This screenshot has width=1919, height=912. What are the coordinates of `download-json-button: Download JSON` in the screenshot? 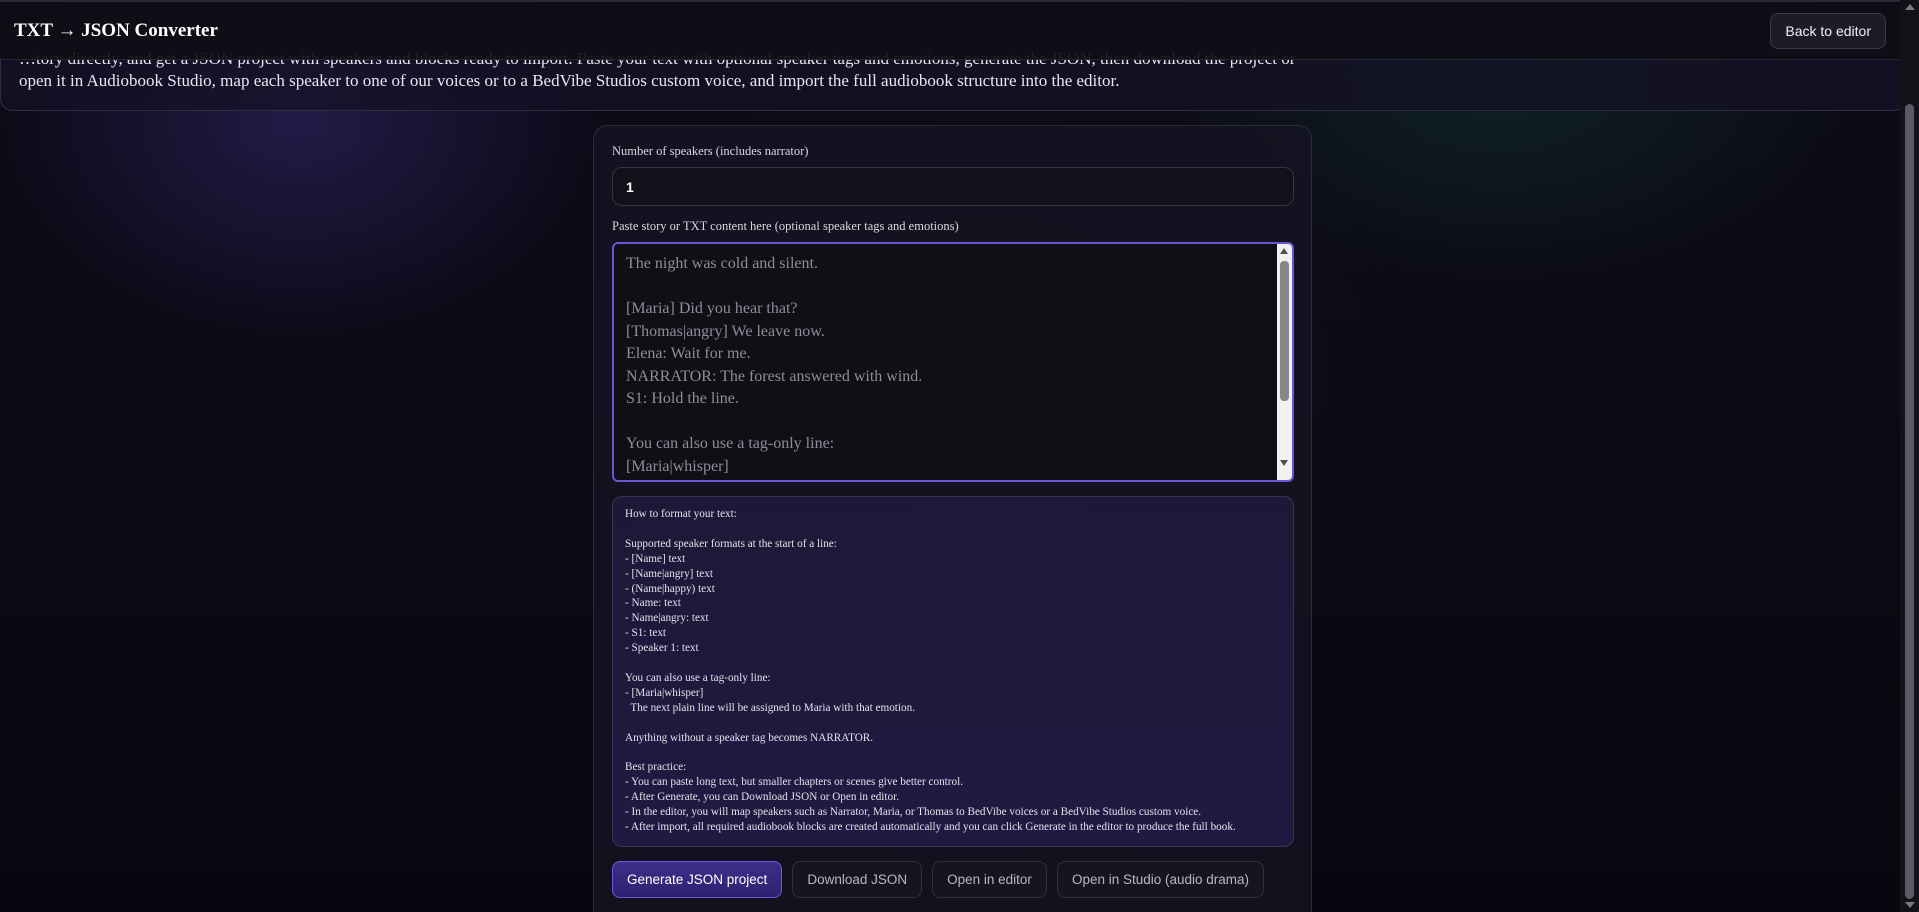 It's located at (857, 879).